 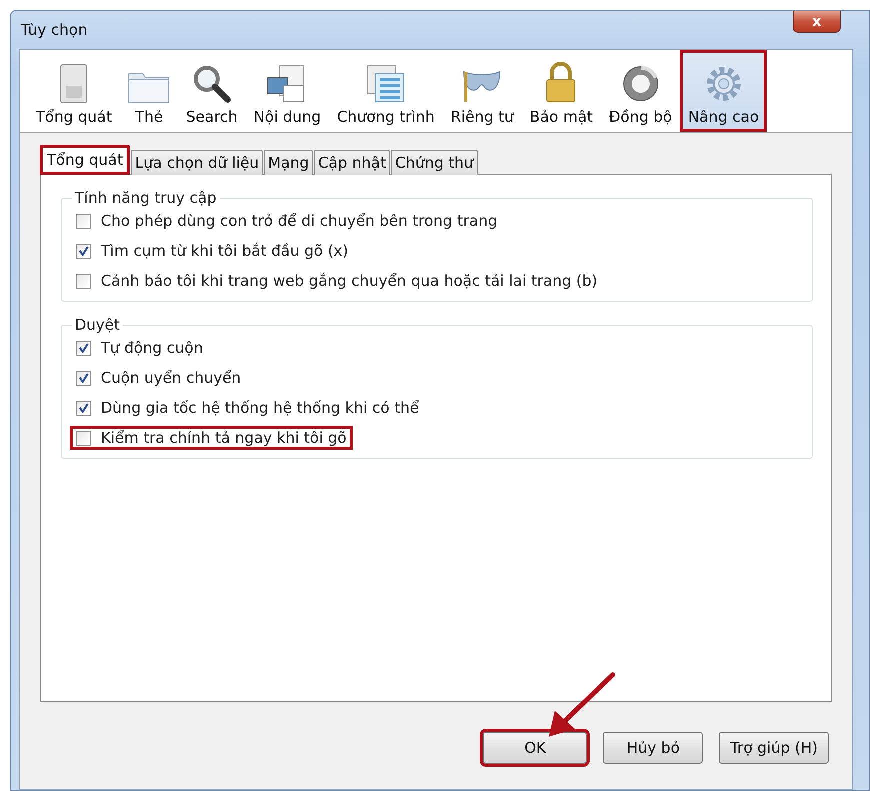 I want to click on checkbox-option: Tự động cuộn, so click(x=140, y=348).